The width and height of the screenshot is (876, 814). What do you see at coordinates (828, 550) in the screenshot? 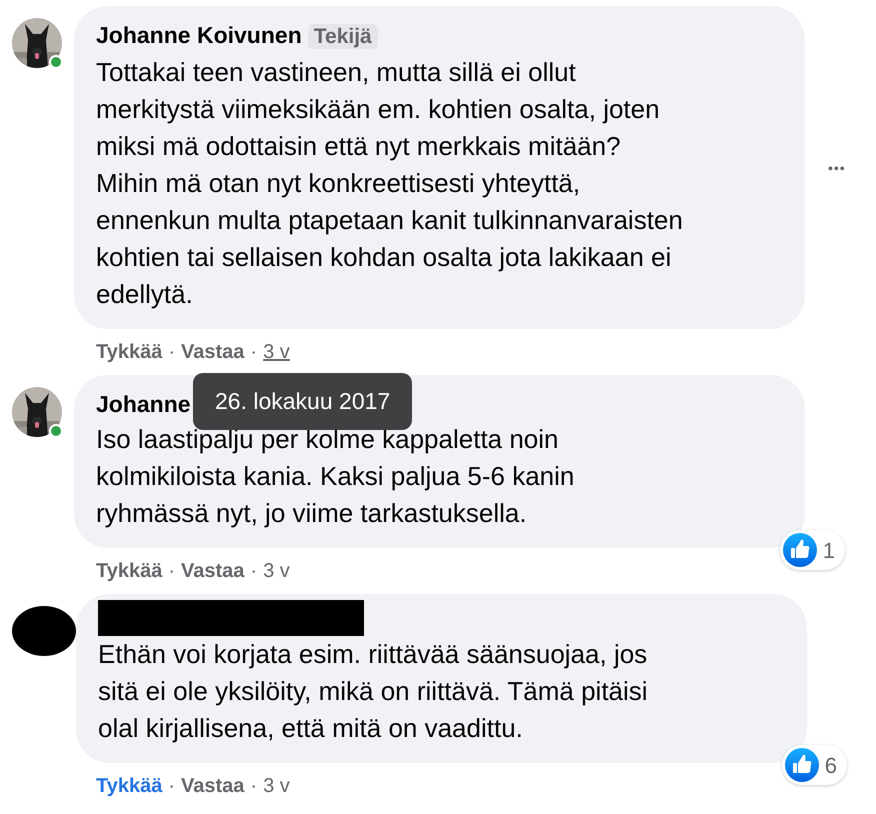
I see `reaction-number: 1` at bounding box center [828, 550].